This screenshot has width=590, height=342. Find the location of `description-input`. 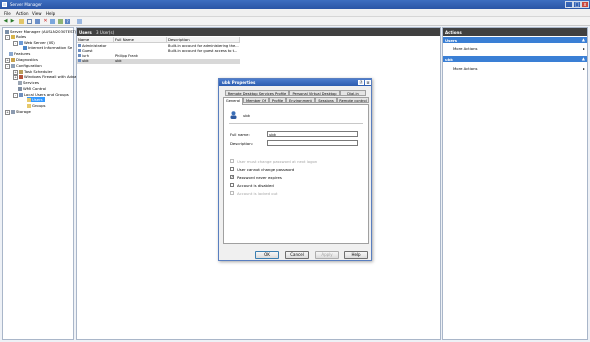

description-input is located at coordinates (312, 143).